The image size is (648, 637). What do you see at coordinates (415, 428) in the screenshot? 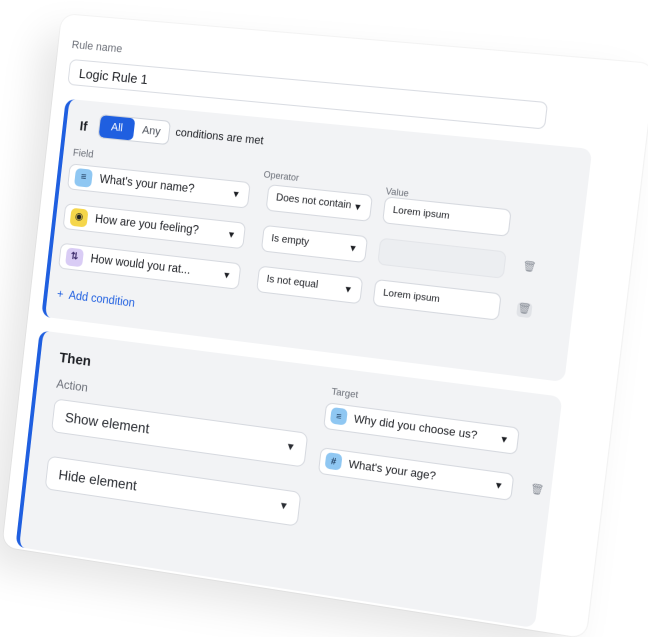
I see `target-select-value: Why did you choose us?` at bounding box center [415, 428].